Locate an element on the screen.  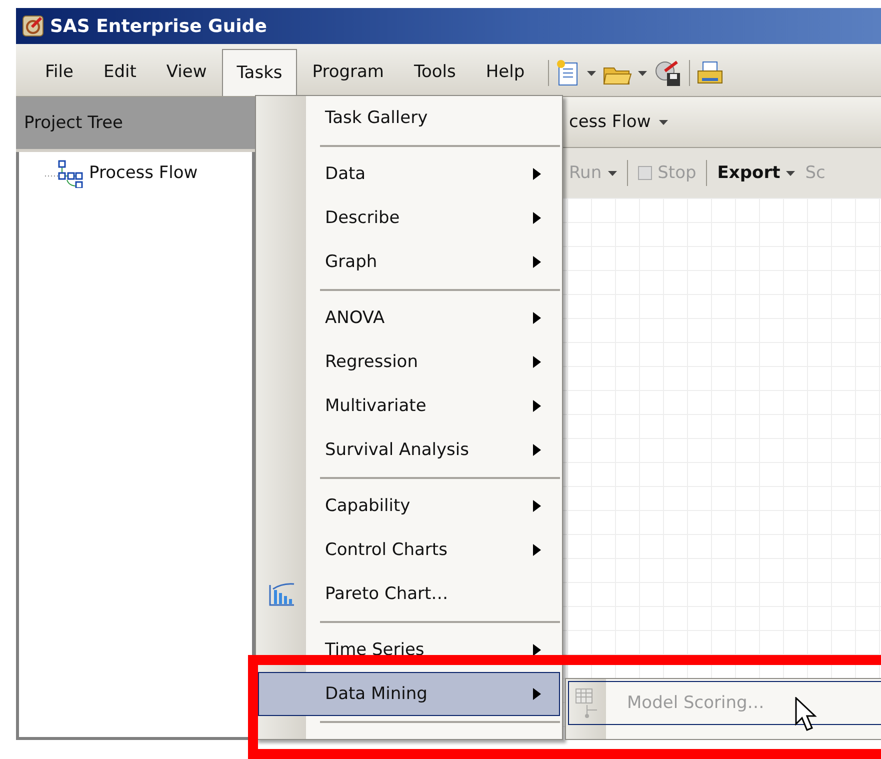
menu-entry: Graph is located at coordinates (409, 262).